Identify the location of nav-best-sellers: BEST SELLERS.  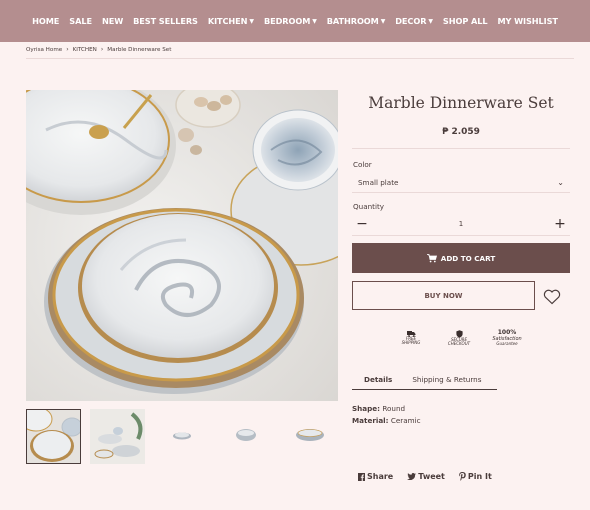
(165, 21).